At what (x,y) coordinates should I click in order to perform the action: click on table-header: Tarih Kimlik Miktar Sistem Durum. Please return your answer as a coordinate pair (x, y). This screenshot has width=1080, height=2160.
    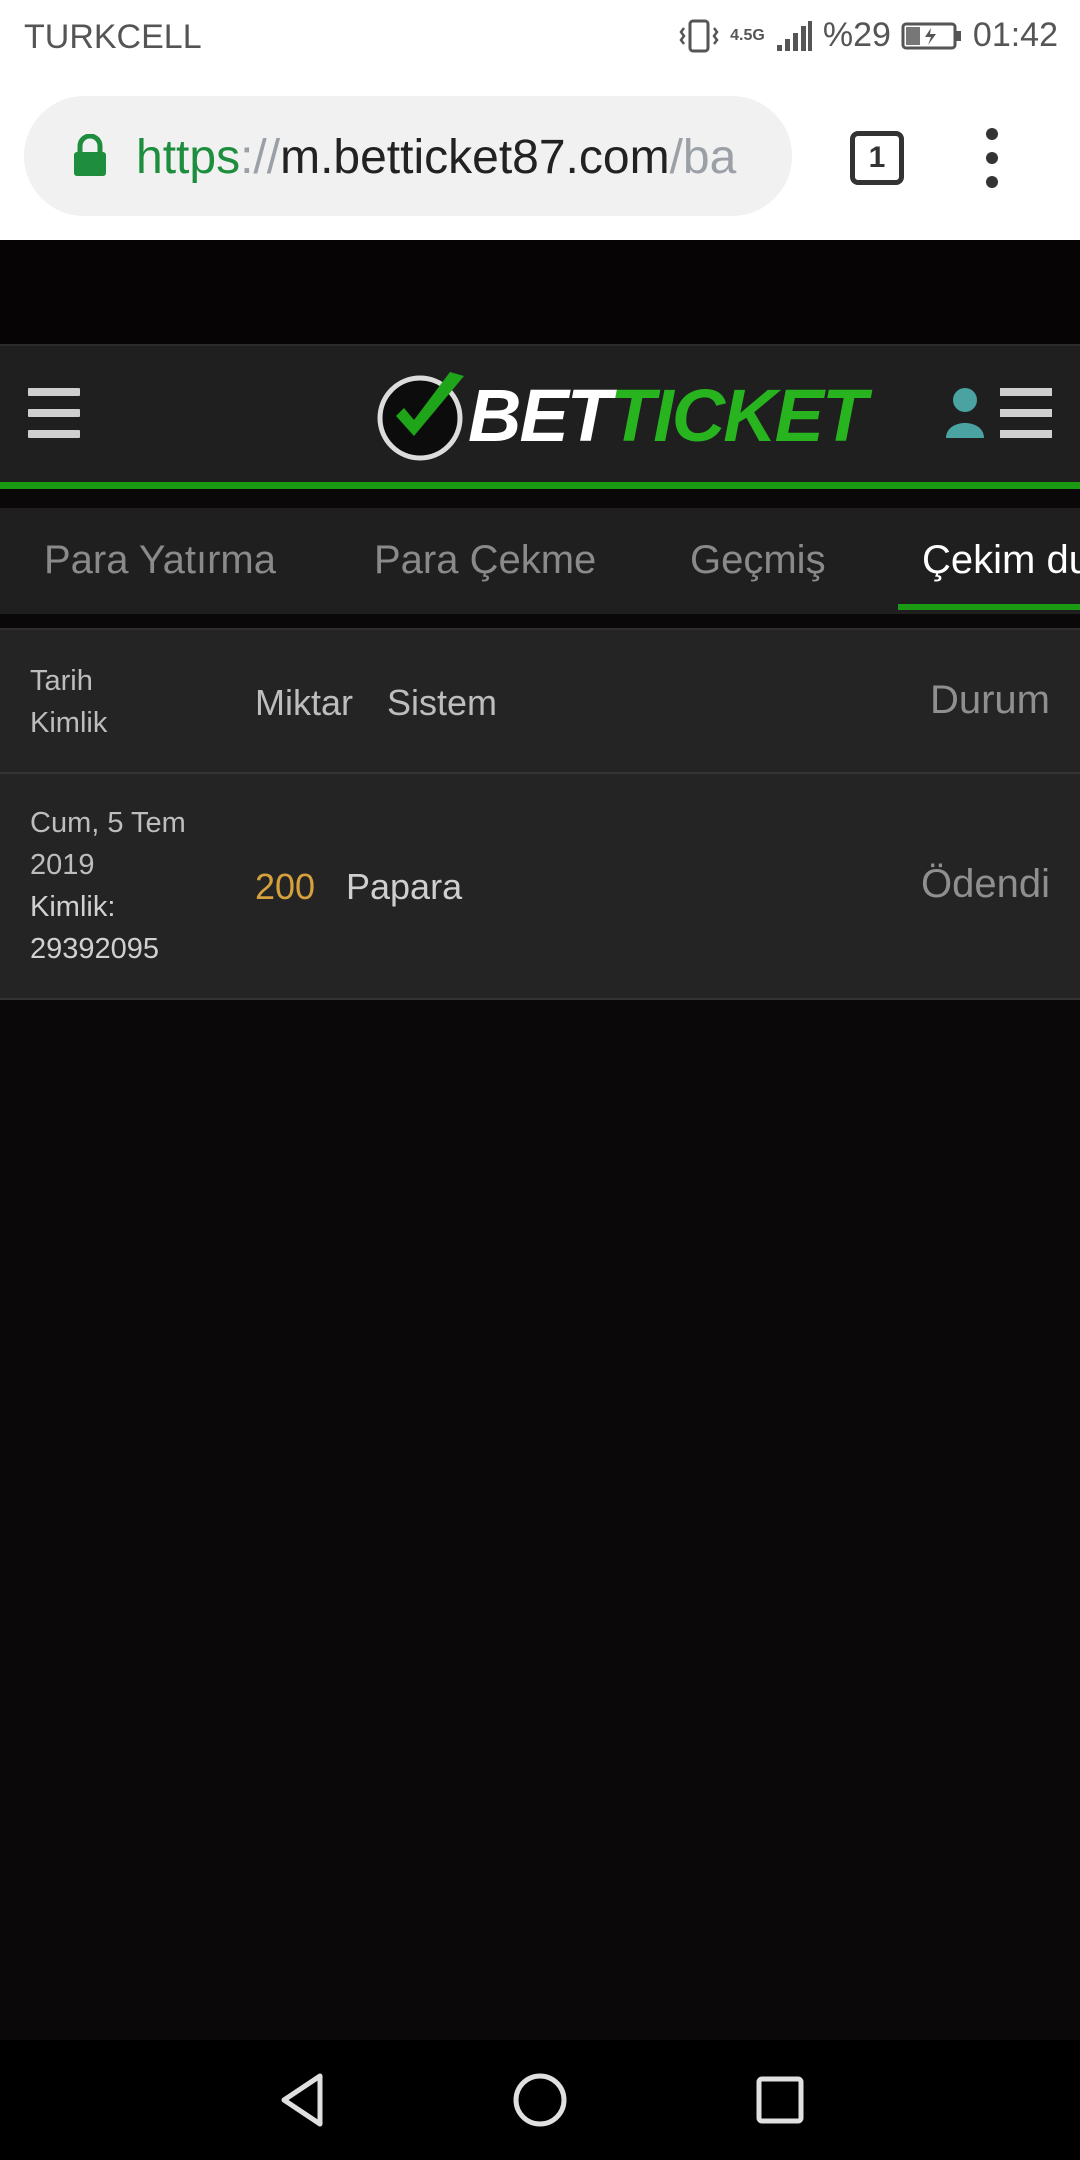
    Looking at the image, I should click on (540, 701).